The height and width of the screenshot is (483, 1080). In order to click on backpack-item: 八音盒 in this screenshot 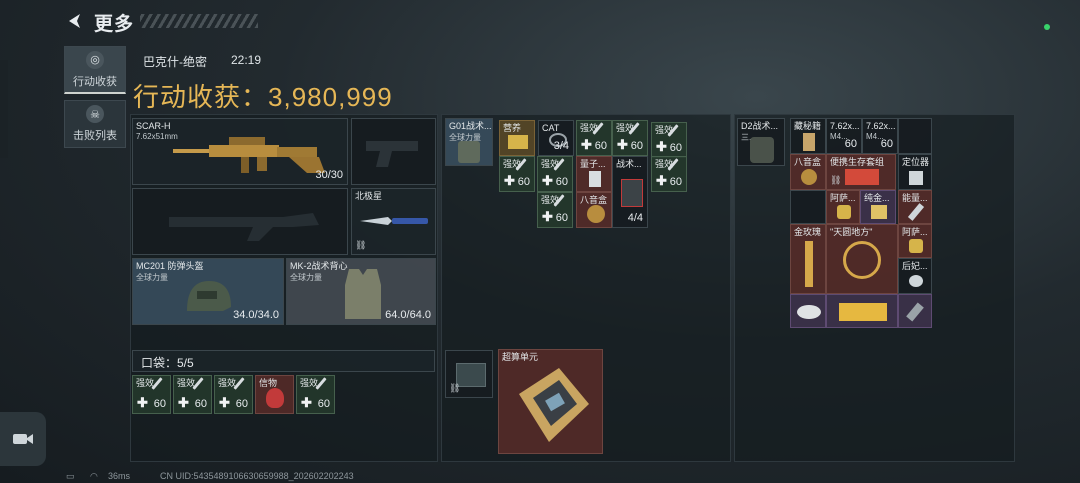, I will do `click(808, 172)`.